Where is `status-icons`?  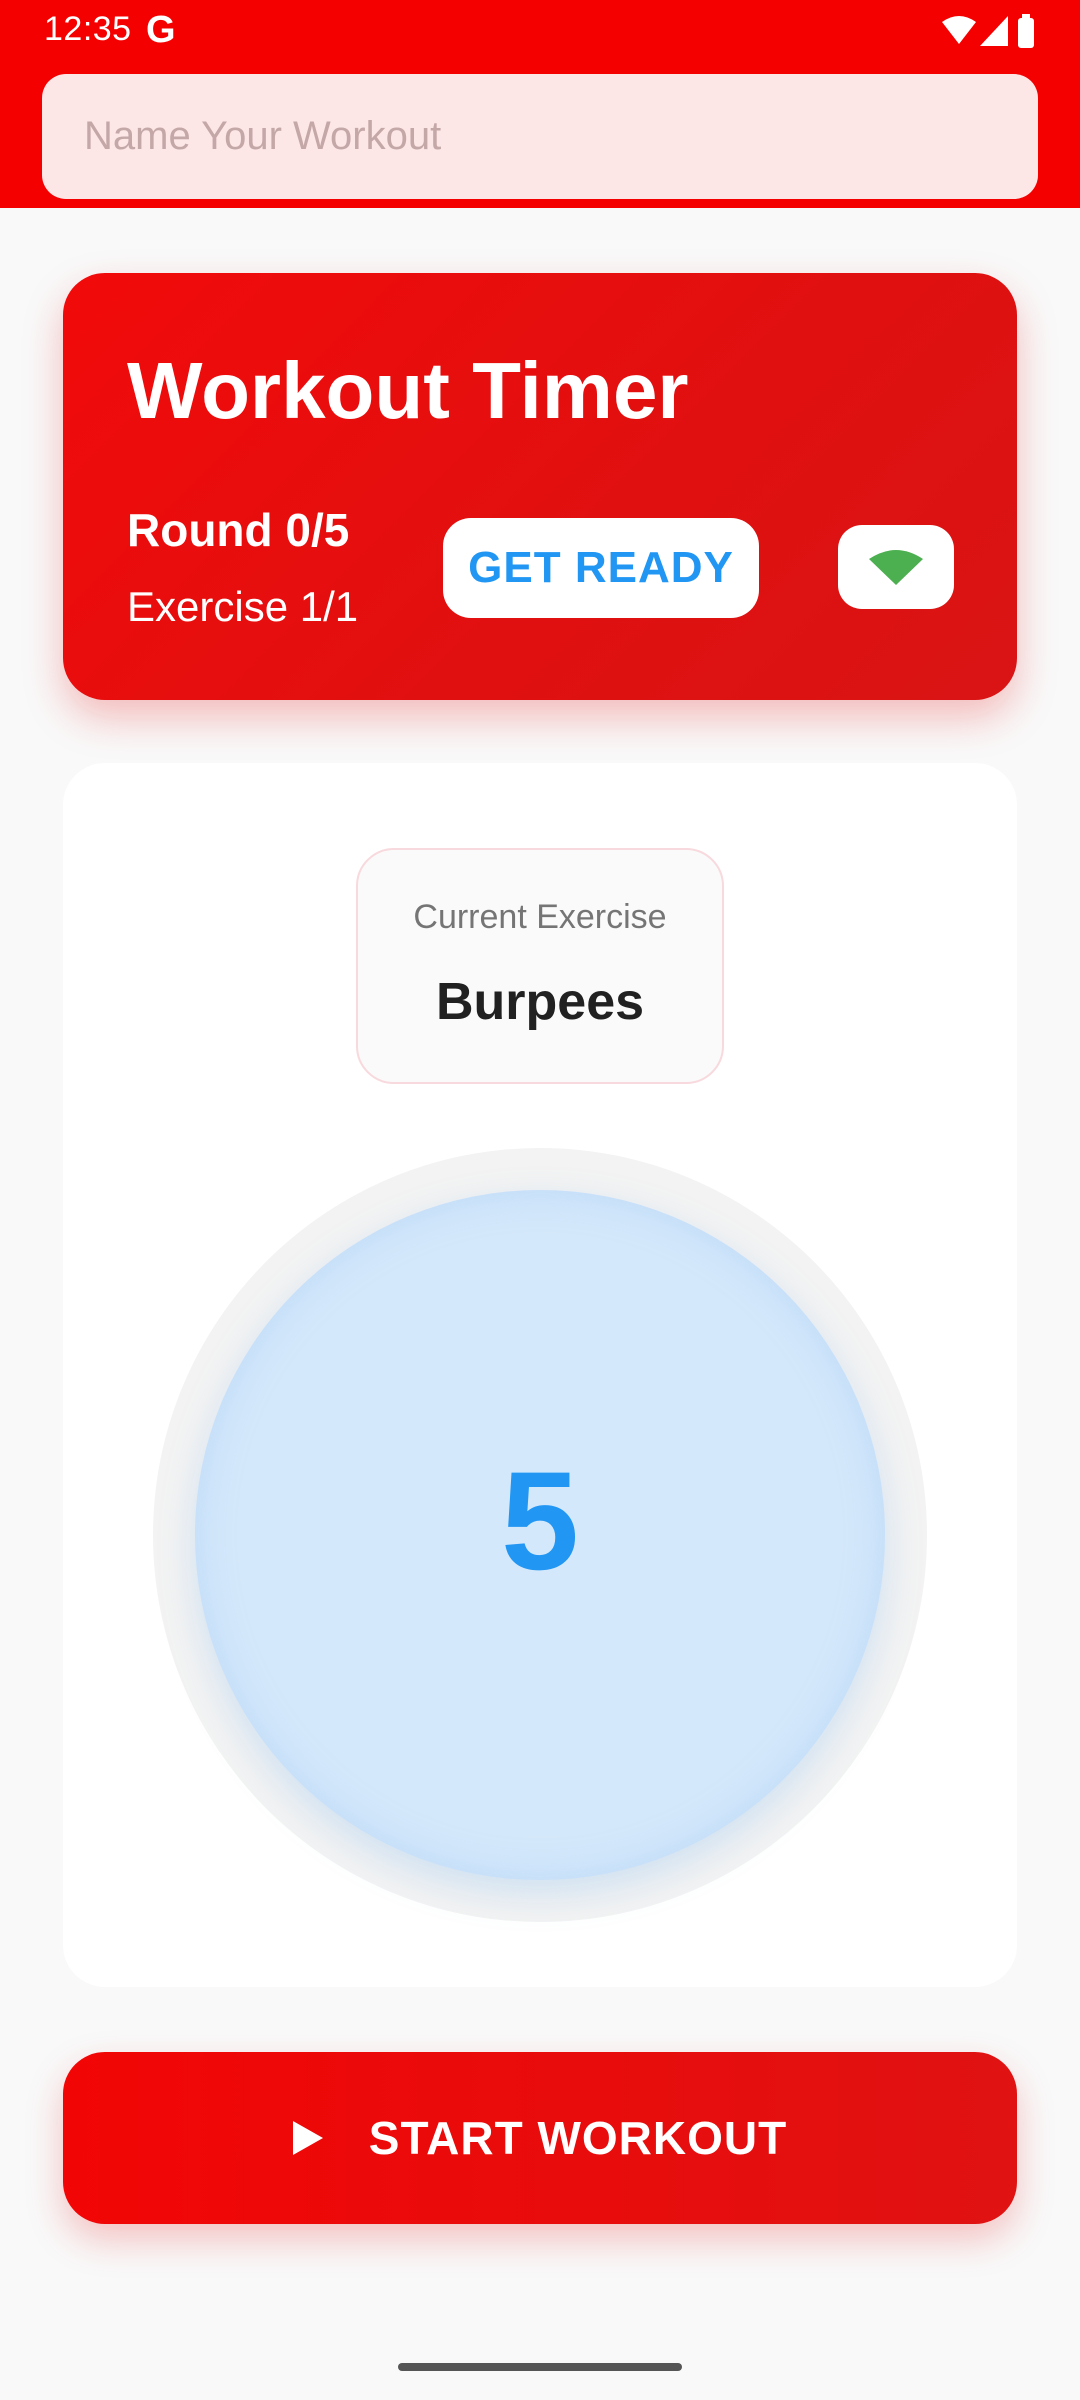 status-icons is located at coordinates (988, 31).